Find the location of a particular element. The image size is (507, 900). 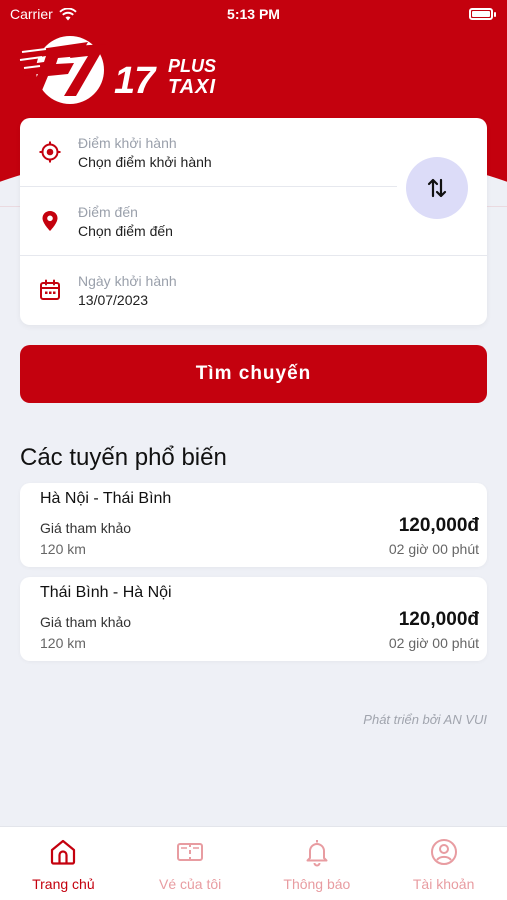

home-icon is located at coordinates (63, 852).